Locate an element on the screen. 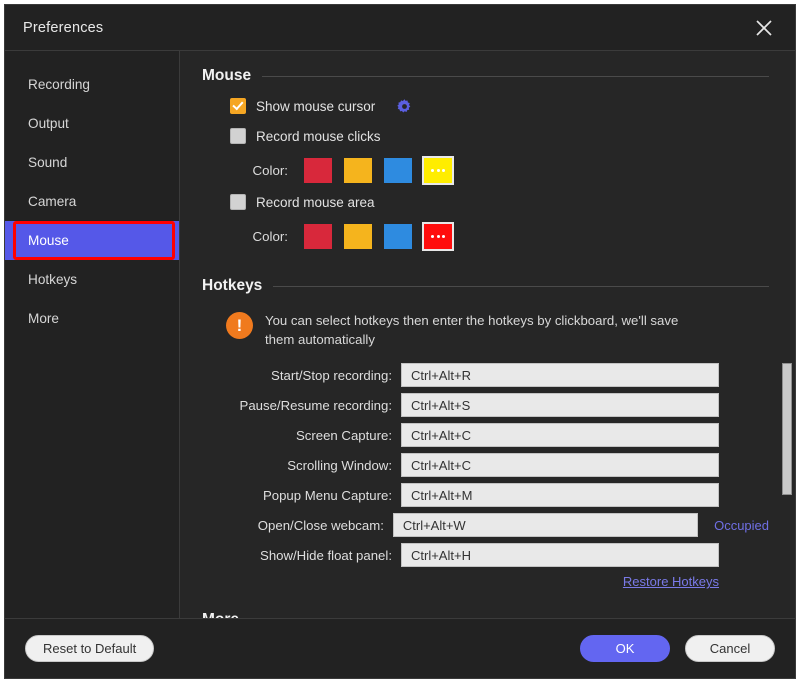  hotkey-label: Popup Menu Capture: is located at coordinates (327, 495).